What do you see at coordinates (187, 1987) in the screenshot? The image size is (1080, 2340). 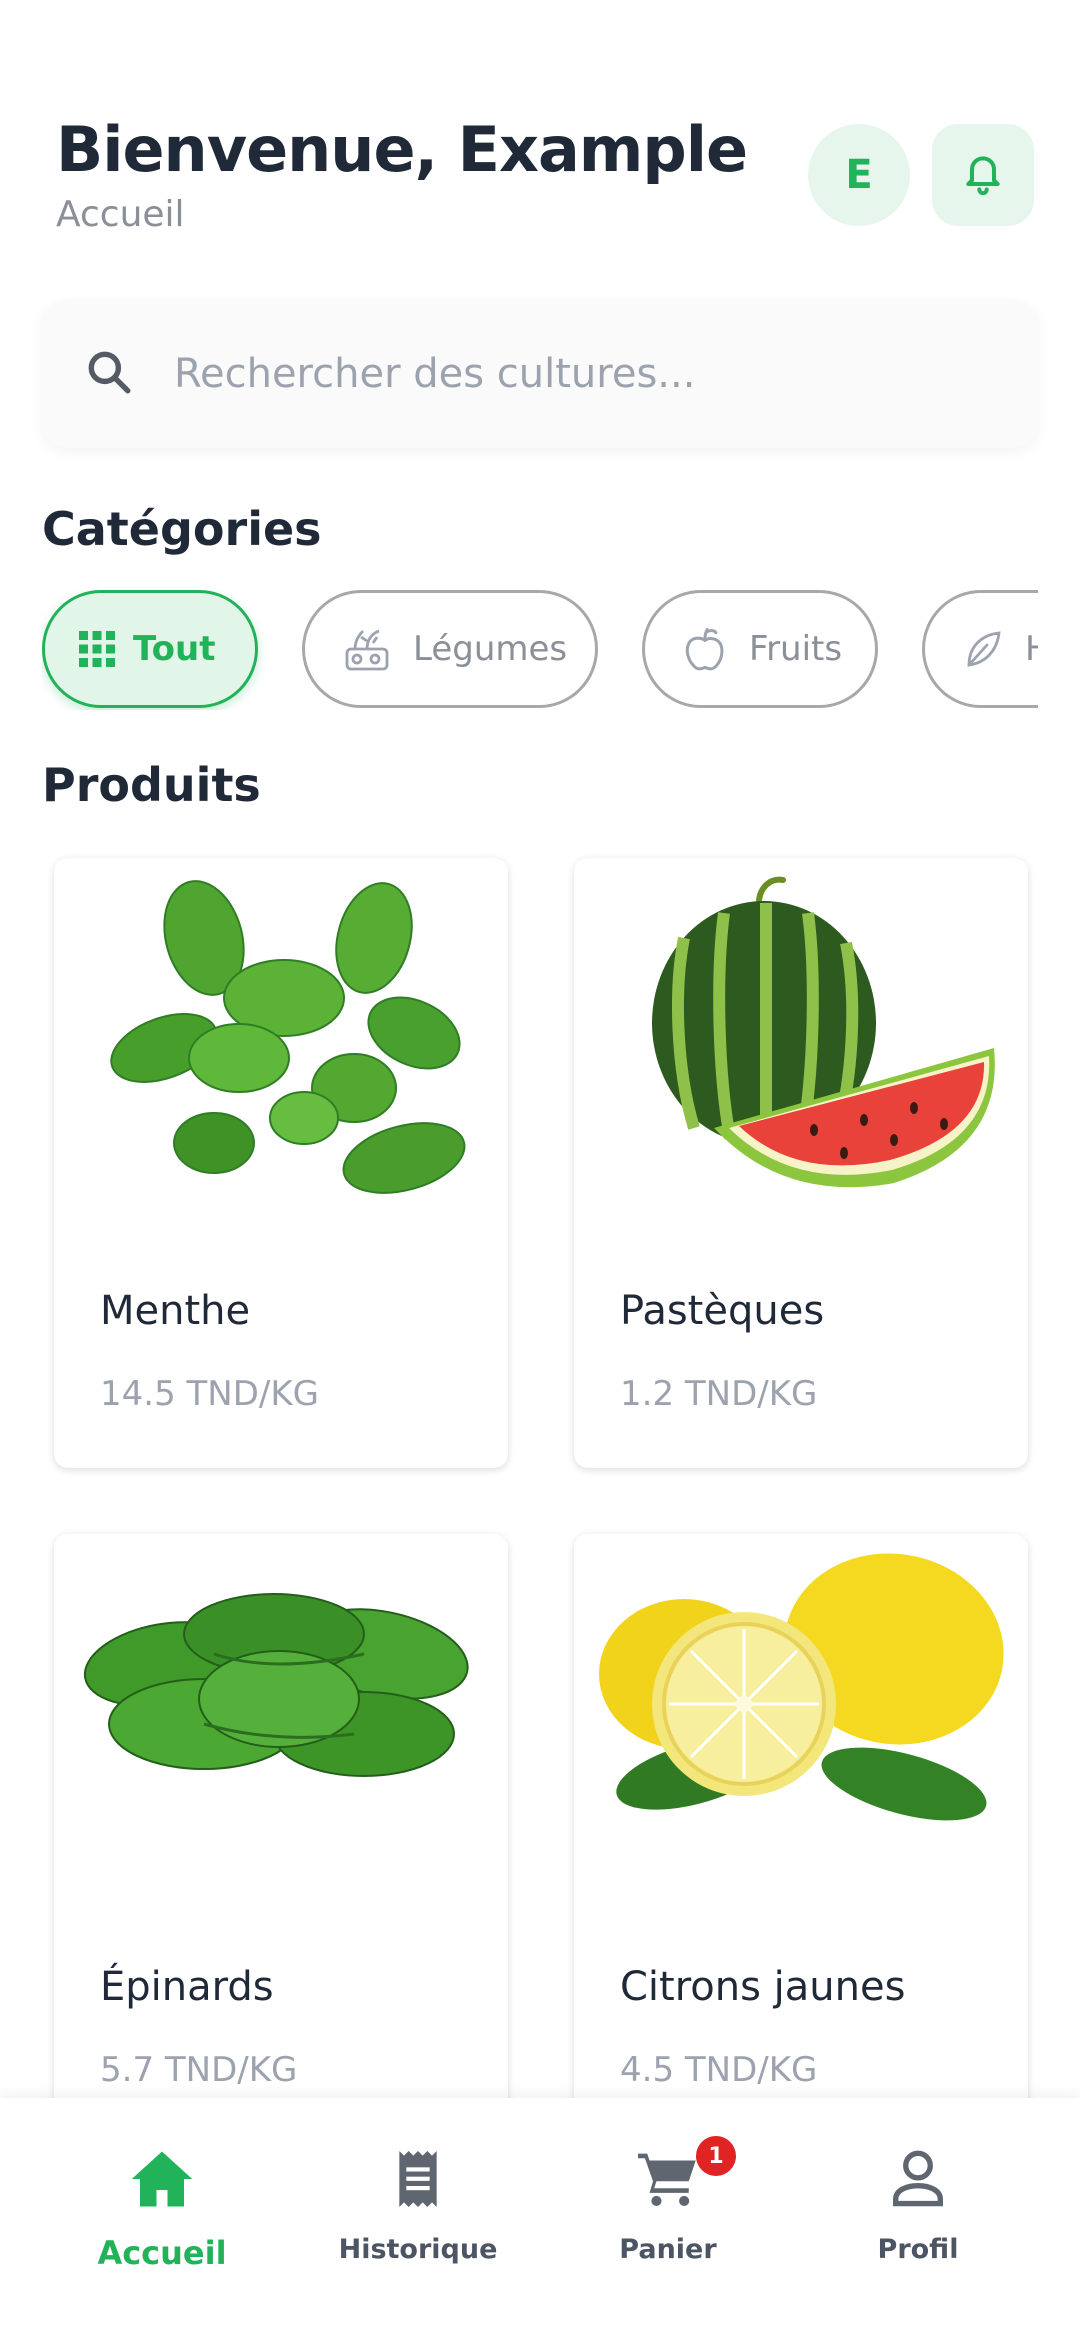 I see `product-name: Épinards` at bounding box center [187, 1987].